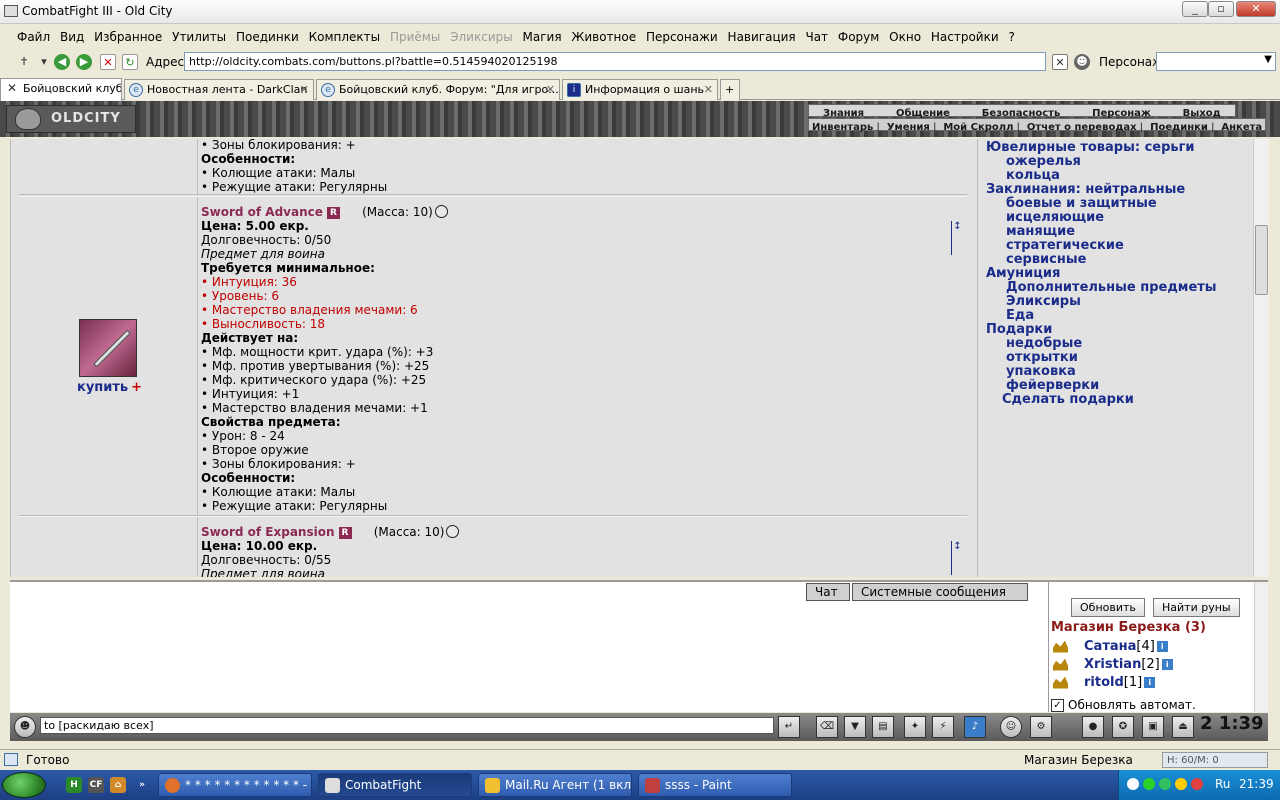 This screenshot has height=800, width=1280. I want to click on menu-file: Файл, so click(33, 37).